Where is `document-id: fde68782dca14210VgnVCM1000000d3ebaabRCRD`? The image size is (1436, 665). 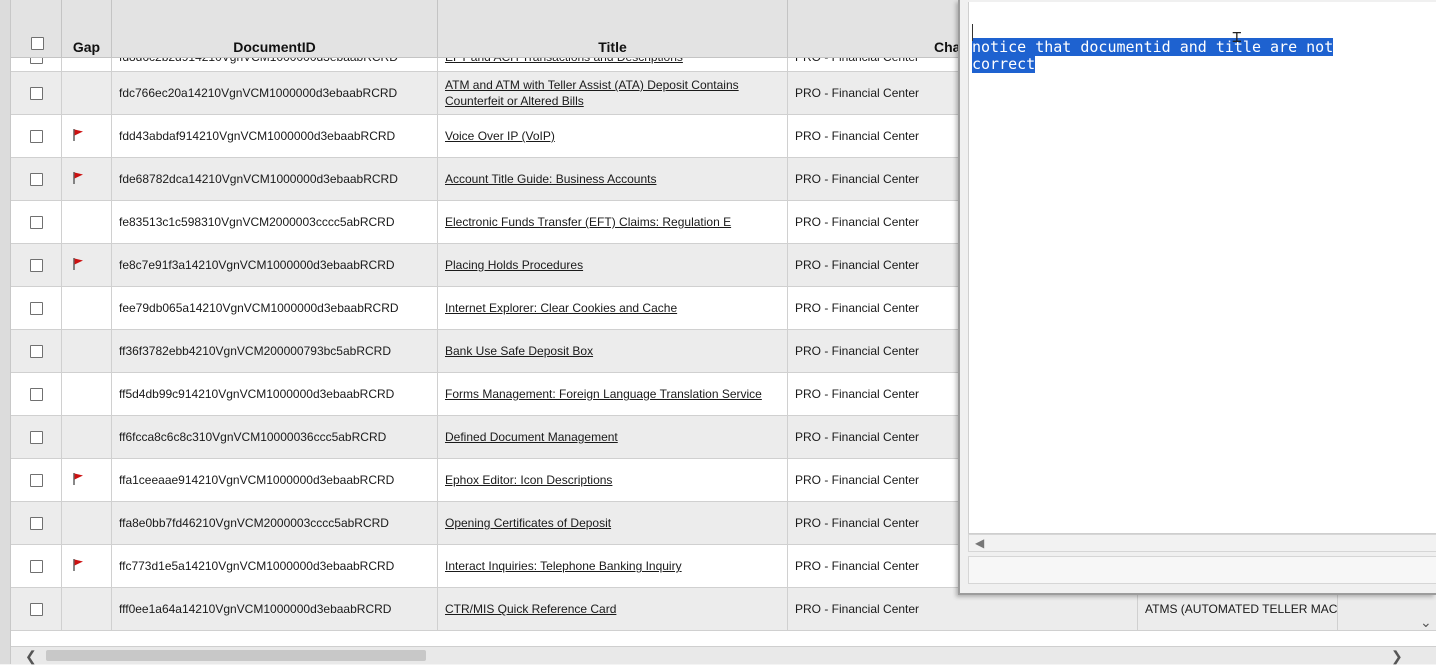 document-id: fde68782dca14210VgnVCM1000000d3ebaabRCRD is located at coordinates (258, 179).